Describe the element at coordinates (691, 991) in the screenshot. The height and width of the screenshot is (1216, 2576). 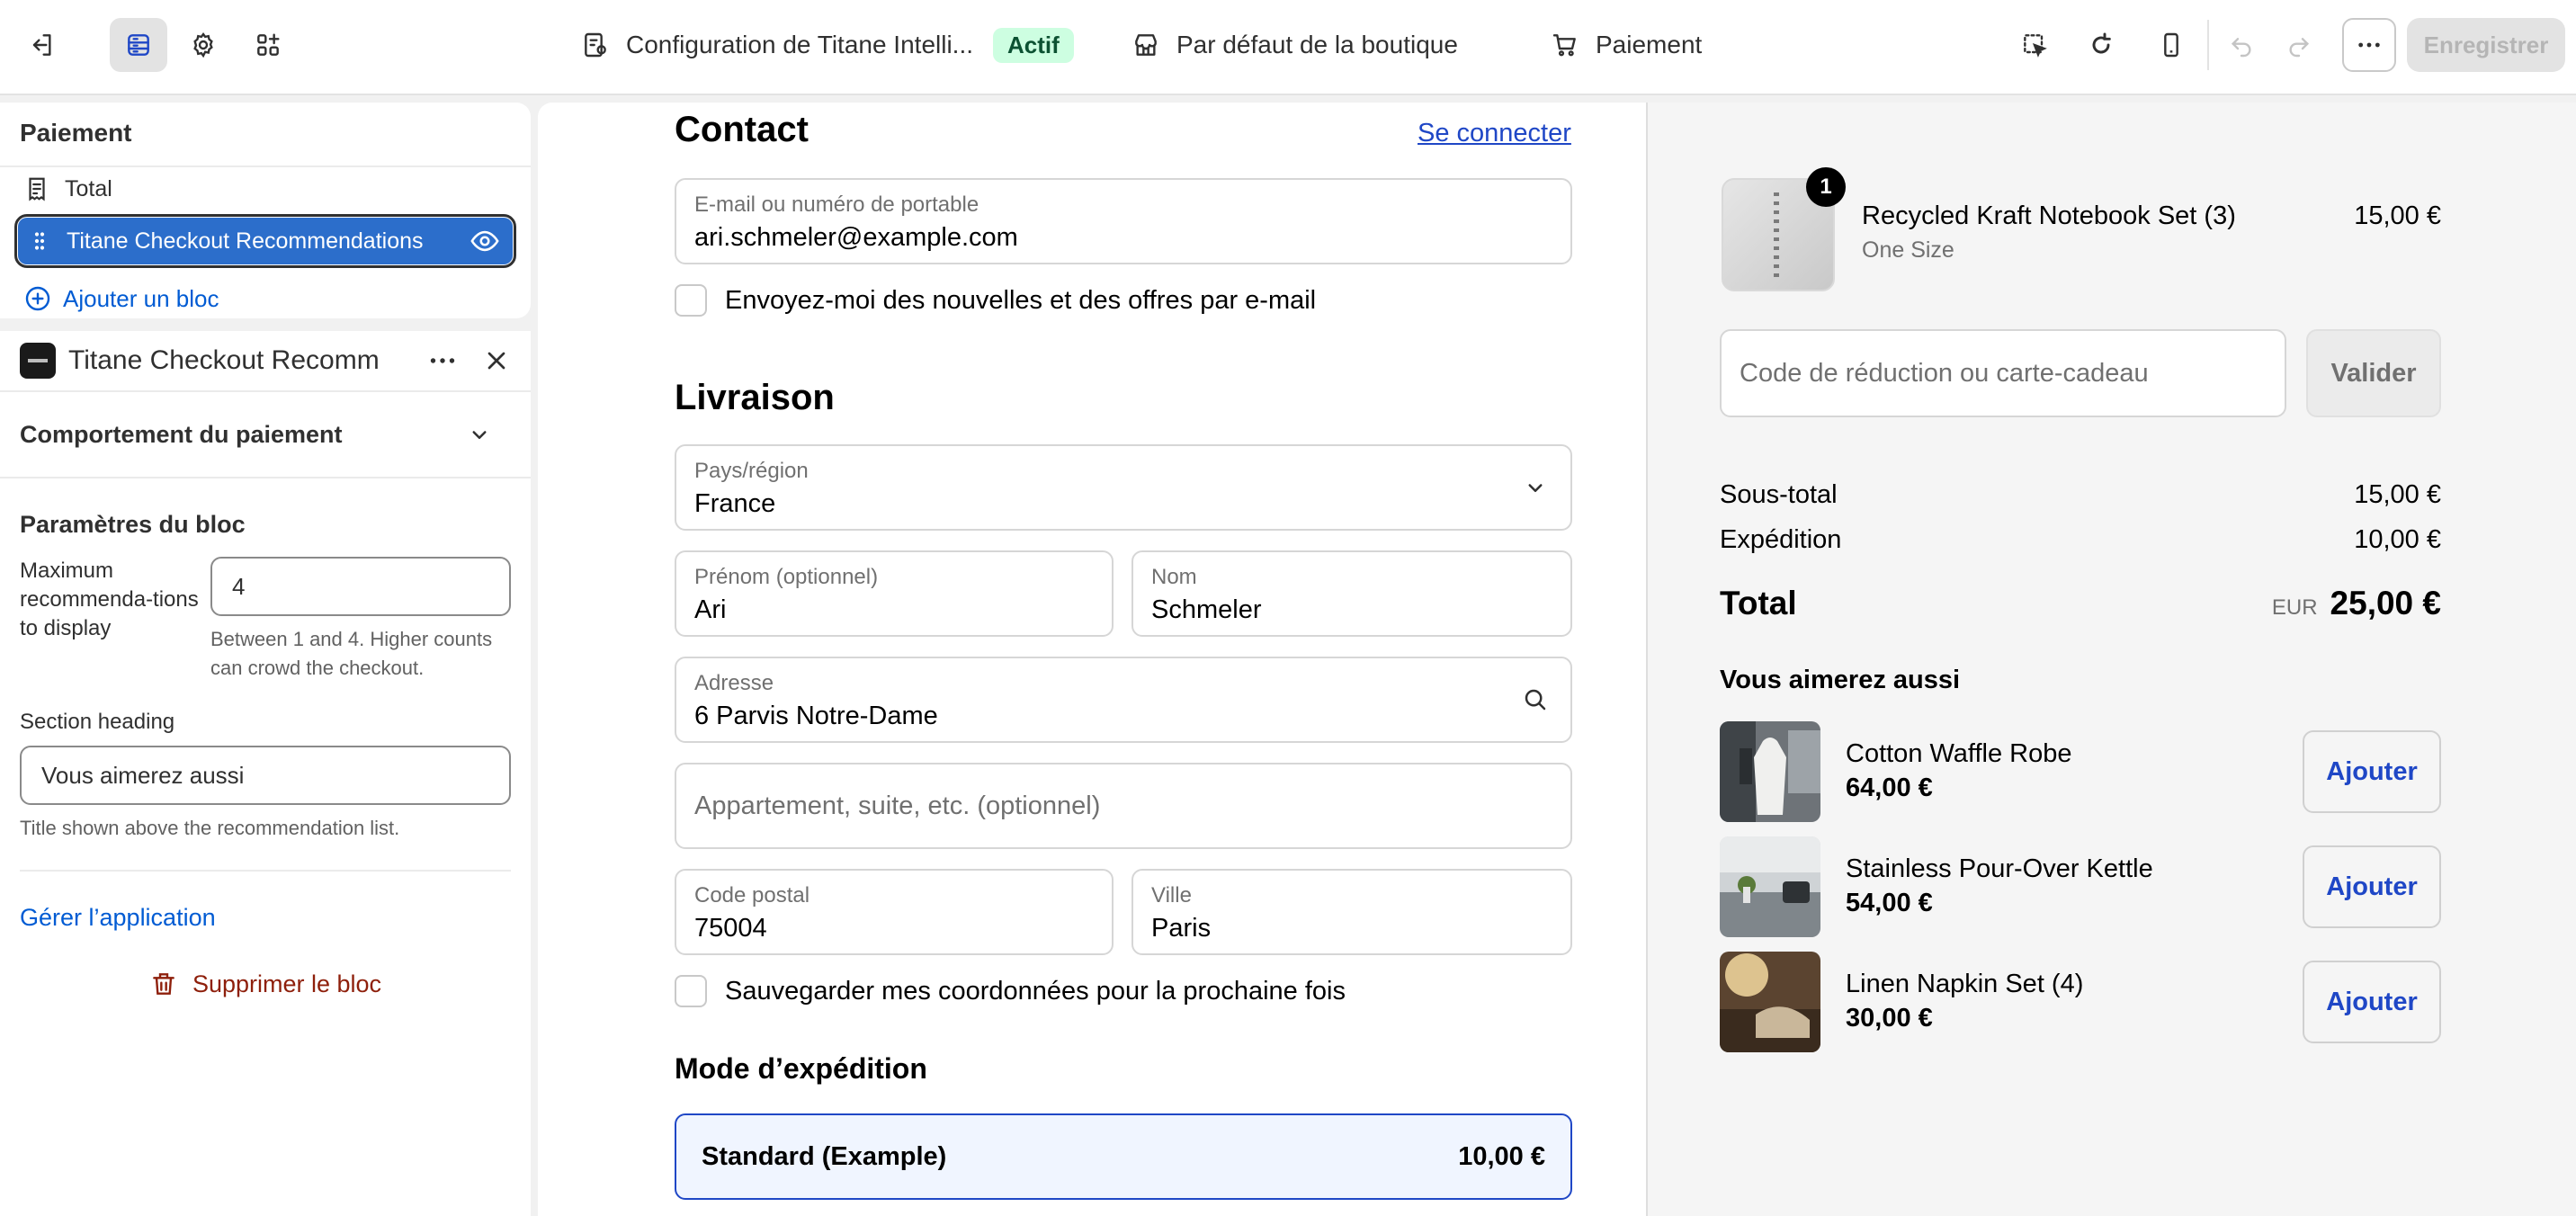
I see `save-info-checkbox` at that location.